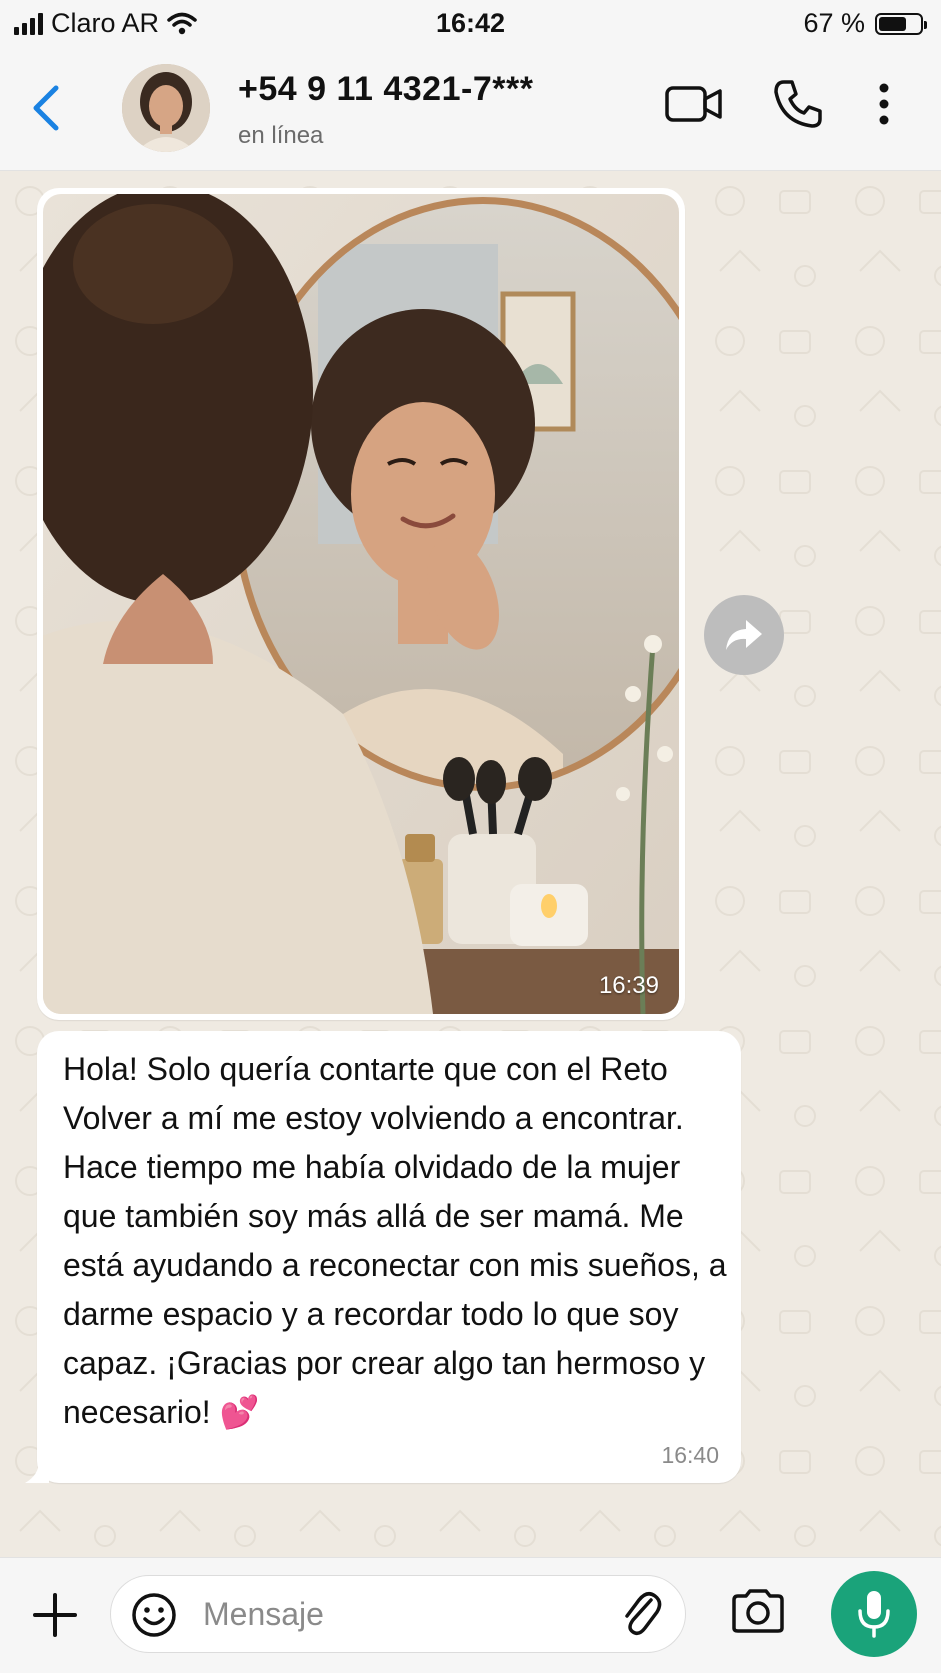 Image resolution: width=941 pixels, height=1673 pixels. Describe the element at coordinates (281, 135) in the screenshot. I see `contact-status: en línea` at that location.